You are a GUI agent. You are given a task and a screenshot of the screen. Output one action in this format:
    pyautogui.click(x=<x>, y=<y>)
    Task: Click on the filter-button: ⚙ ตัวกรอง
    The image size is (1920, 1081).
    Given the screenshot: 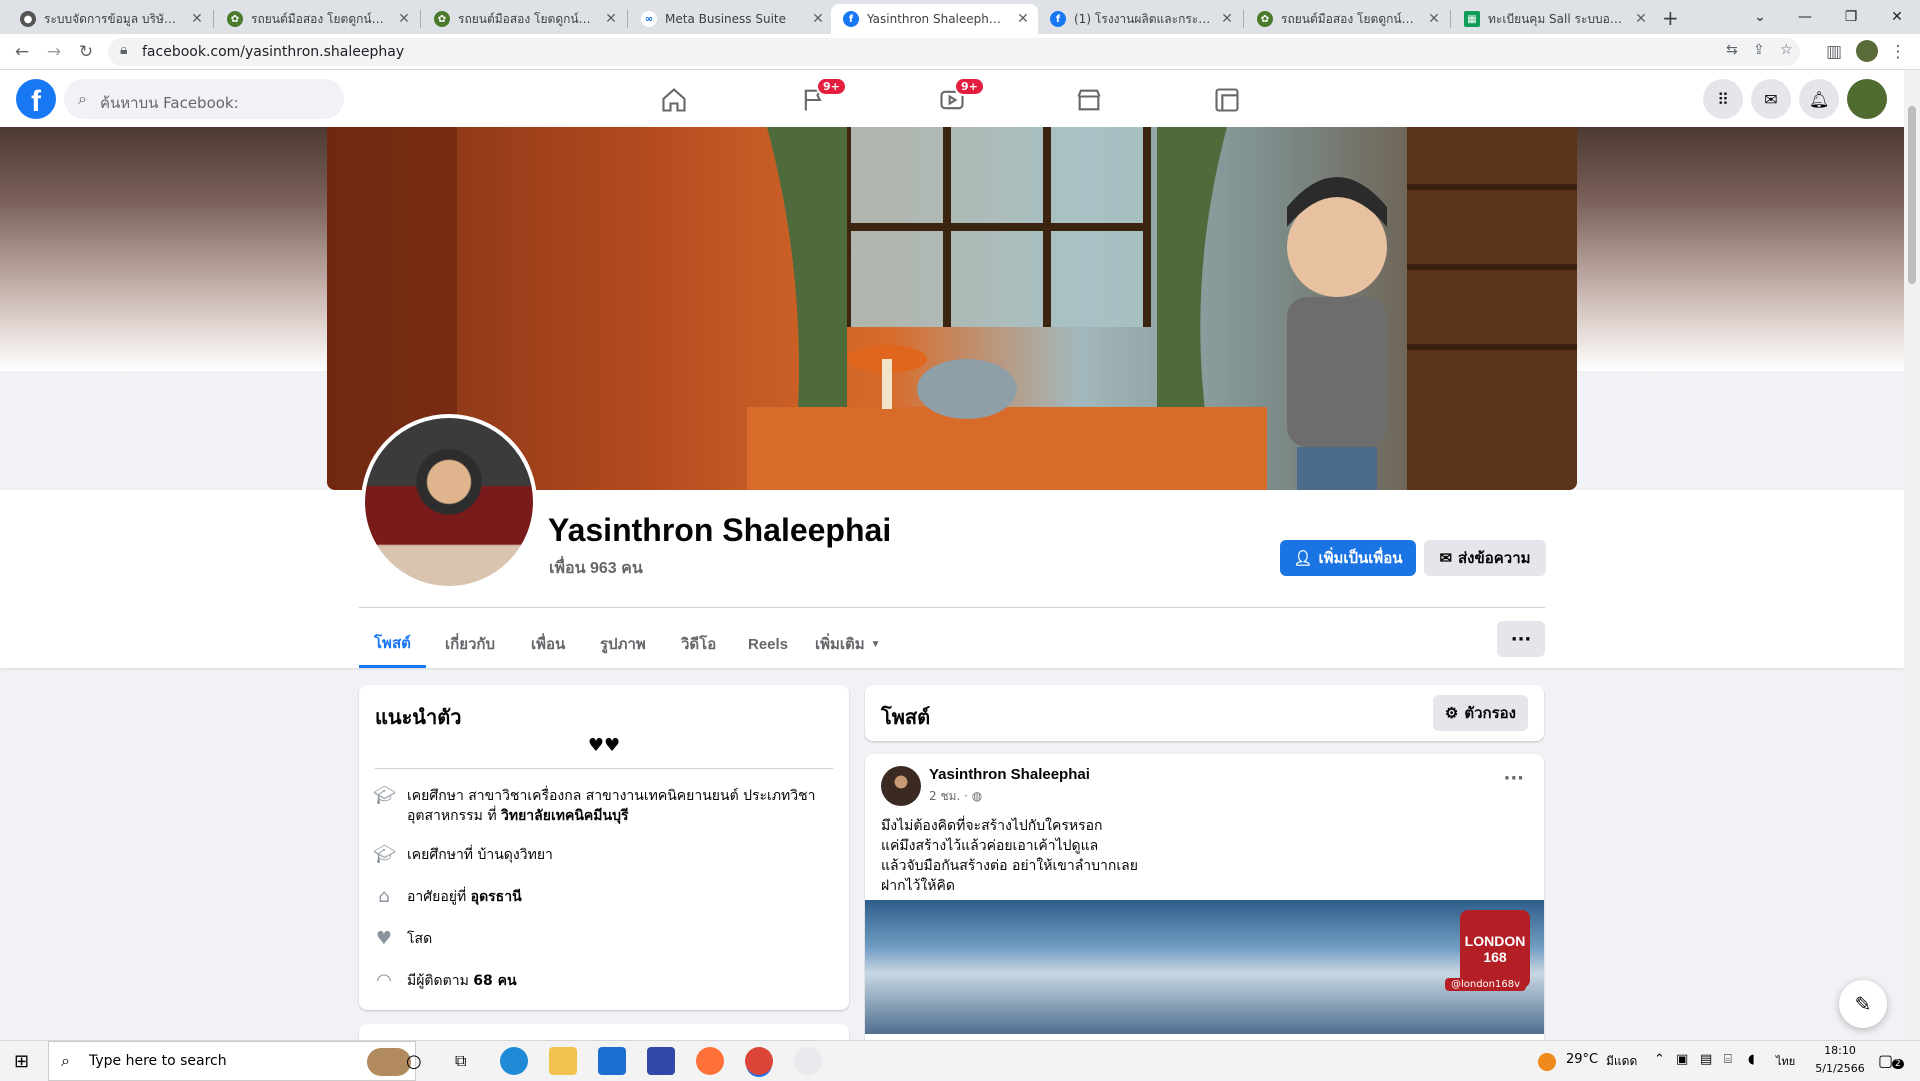 What is the action you would take?
    pyautogui.click(x=1480, y=713)
    